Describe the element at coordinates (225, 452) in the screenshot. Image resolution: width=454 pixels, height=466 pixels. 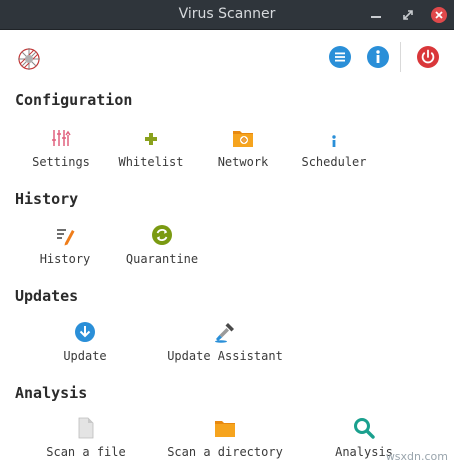
I see `scan-a-directory-label: Scan a directory` at that location.